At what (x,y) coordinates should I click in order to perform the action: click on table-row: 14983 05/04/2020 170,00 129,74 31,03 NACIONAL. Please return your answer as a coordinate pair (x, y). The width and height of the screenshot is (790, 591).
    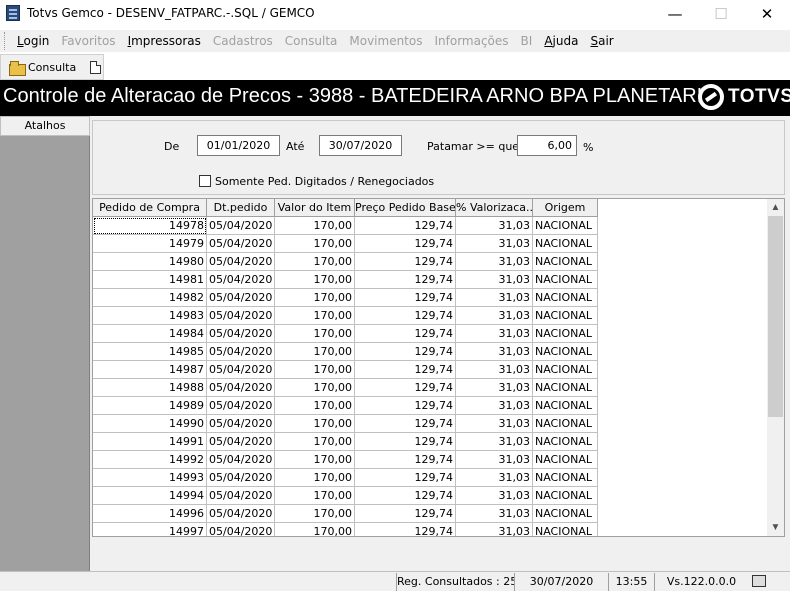
    Looking at the image, I should click on (345, 316).